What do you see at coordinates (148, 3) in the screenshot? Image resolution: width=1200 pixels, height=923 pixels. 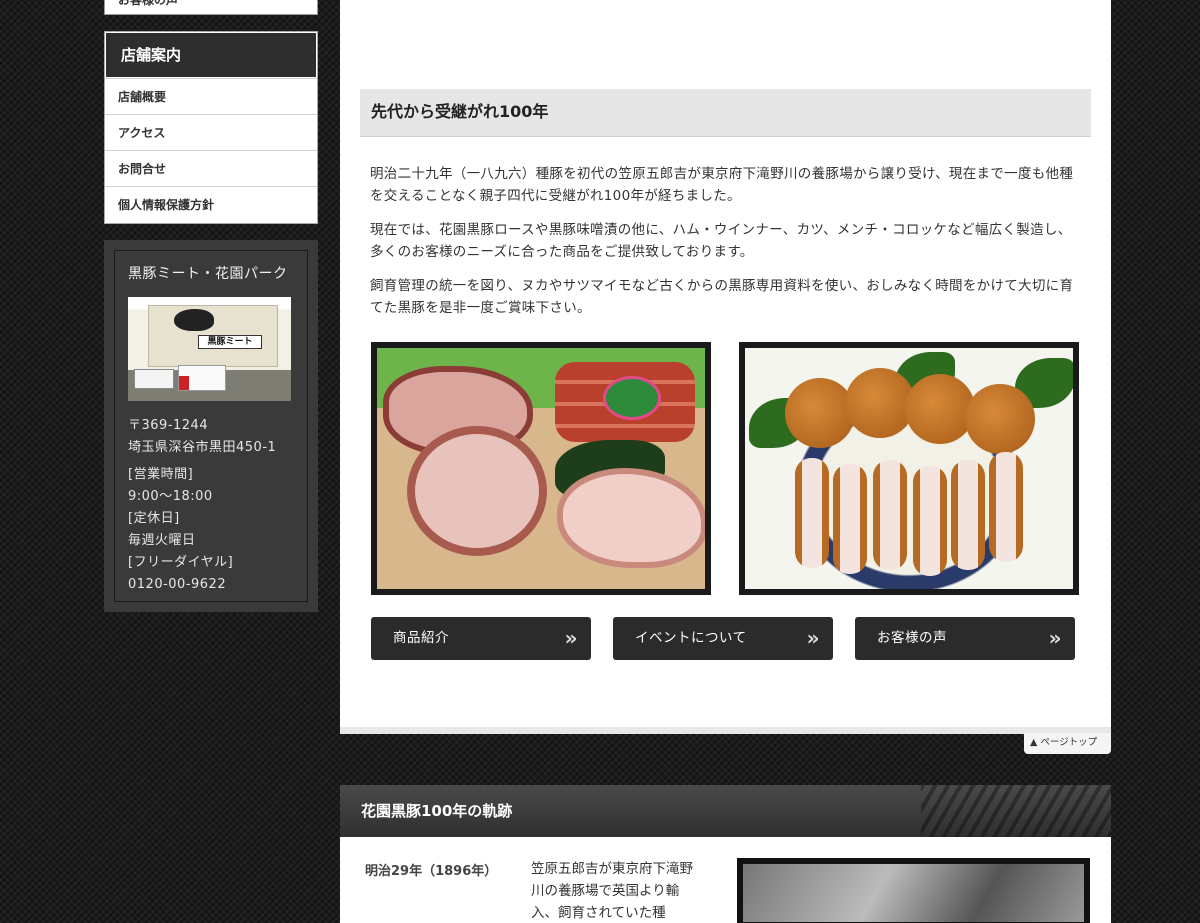 I see `sidebar-link-label: お客様の声` at bounding box center [148, 3].